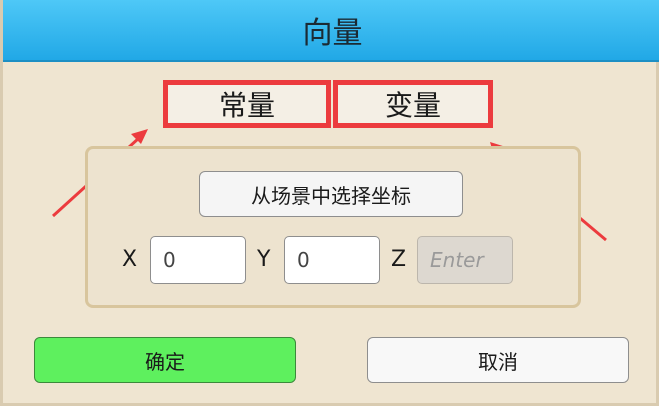  I want to click on tab-variable: 变量, so click(413, 104).